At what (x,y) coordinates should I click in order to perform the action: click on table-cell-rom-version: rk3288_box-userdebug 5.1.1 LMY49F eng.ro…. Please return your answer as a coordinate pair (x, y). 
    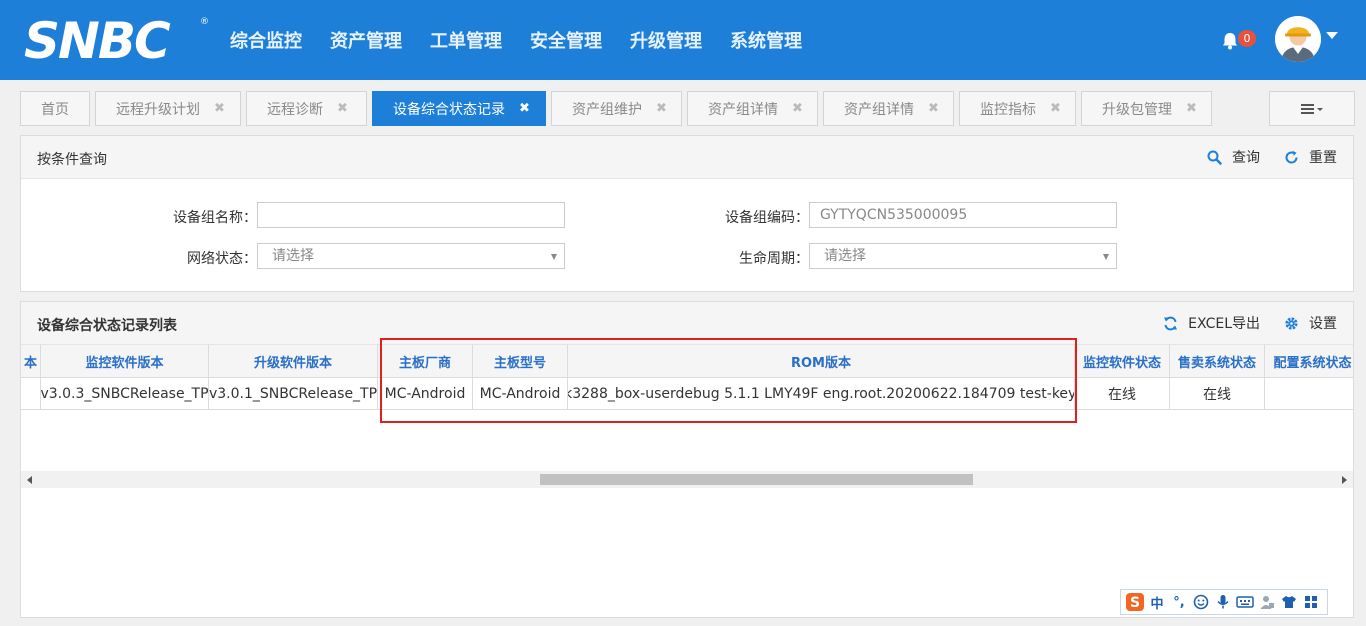
    Looking at the image, I should click on (821, 394).